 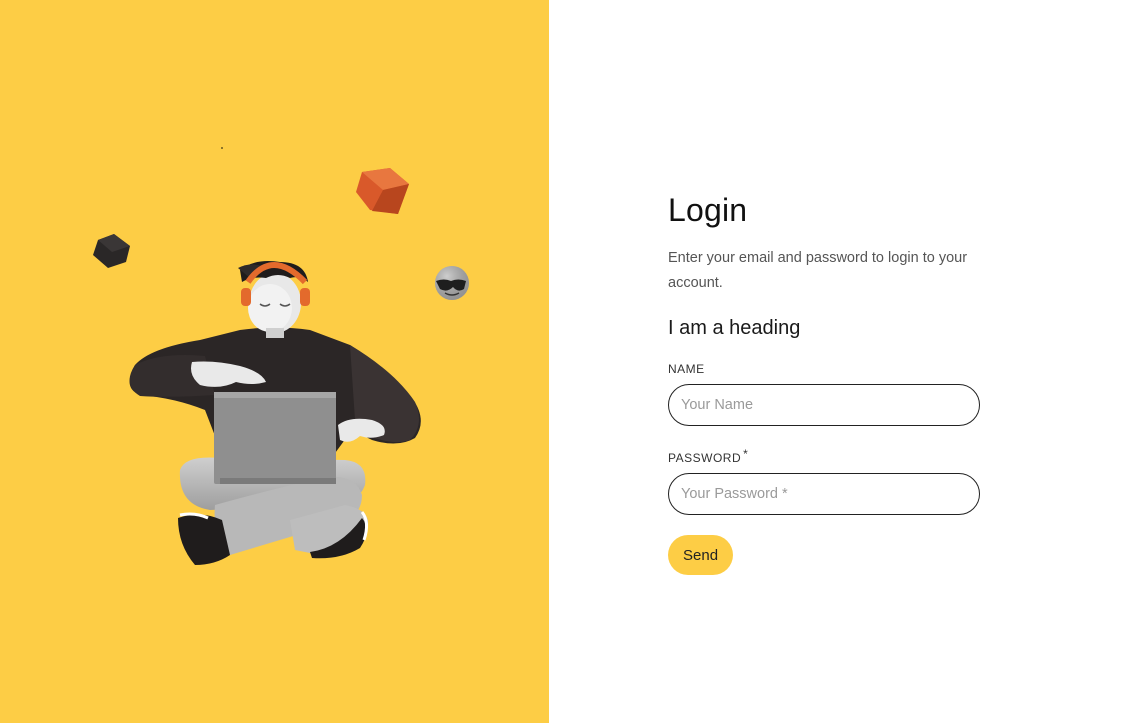 What do you see at coordinates (746, 454) in the screenshot?
I see `required-mark: *` at bounding box center [746, 454].